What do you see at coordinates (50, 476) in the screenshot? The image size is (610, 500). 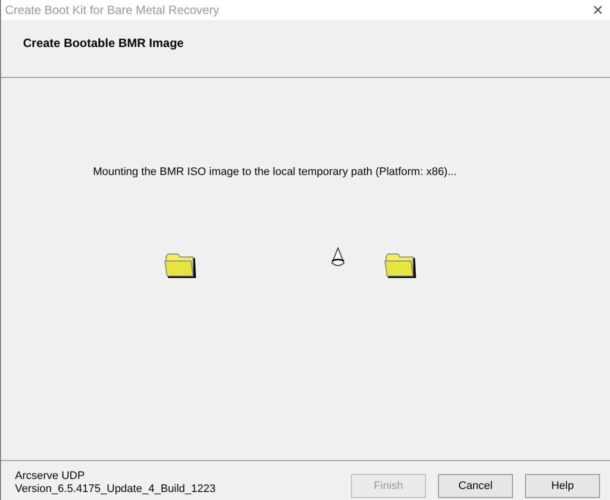 I see `product-name: Arcserve UDP` at bounding box center [50, 476].